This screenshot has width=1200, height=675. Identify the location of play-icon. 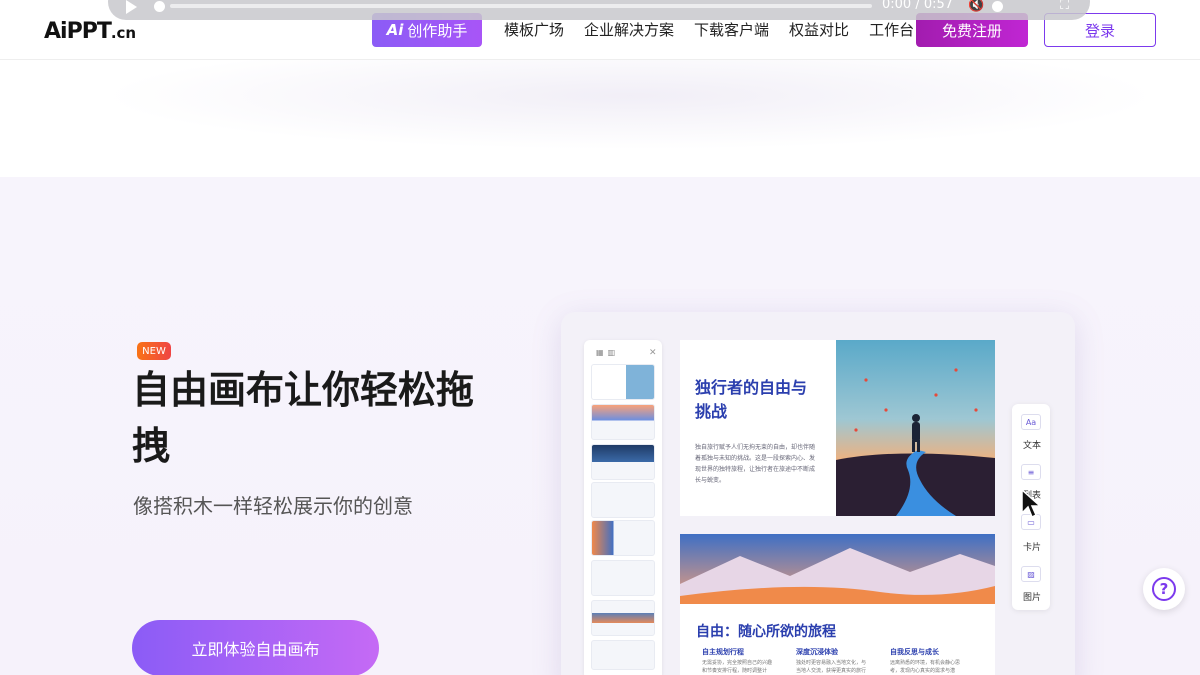
(131, 7).